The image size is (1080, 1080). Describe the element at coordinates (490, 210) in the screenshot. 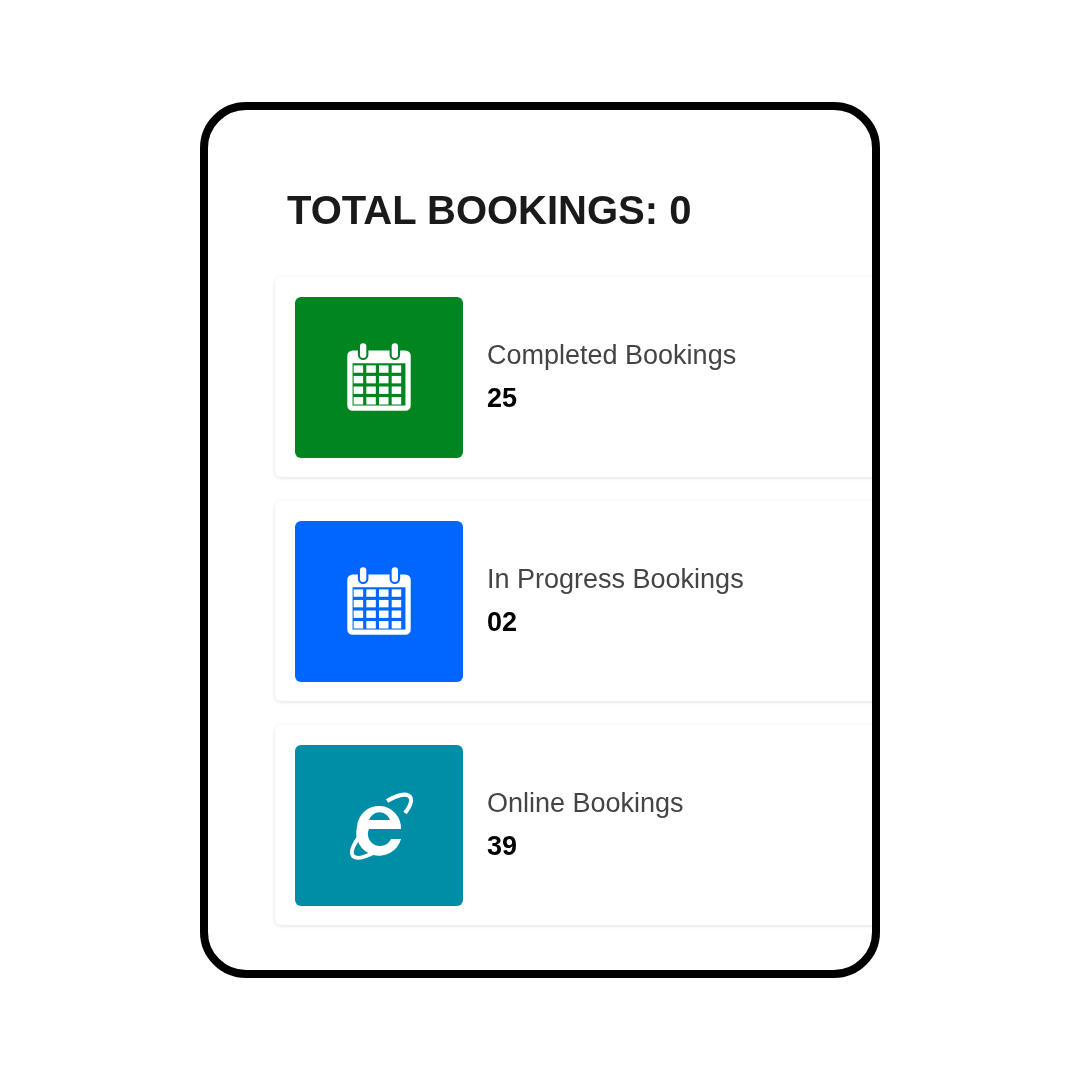

I see `total-bookings-heading: TOTAL BOOKINGS: 0` at that location.